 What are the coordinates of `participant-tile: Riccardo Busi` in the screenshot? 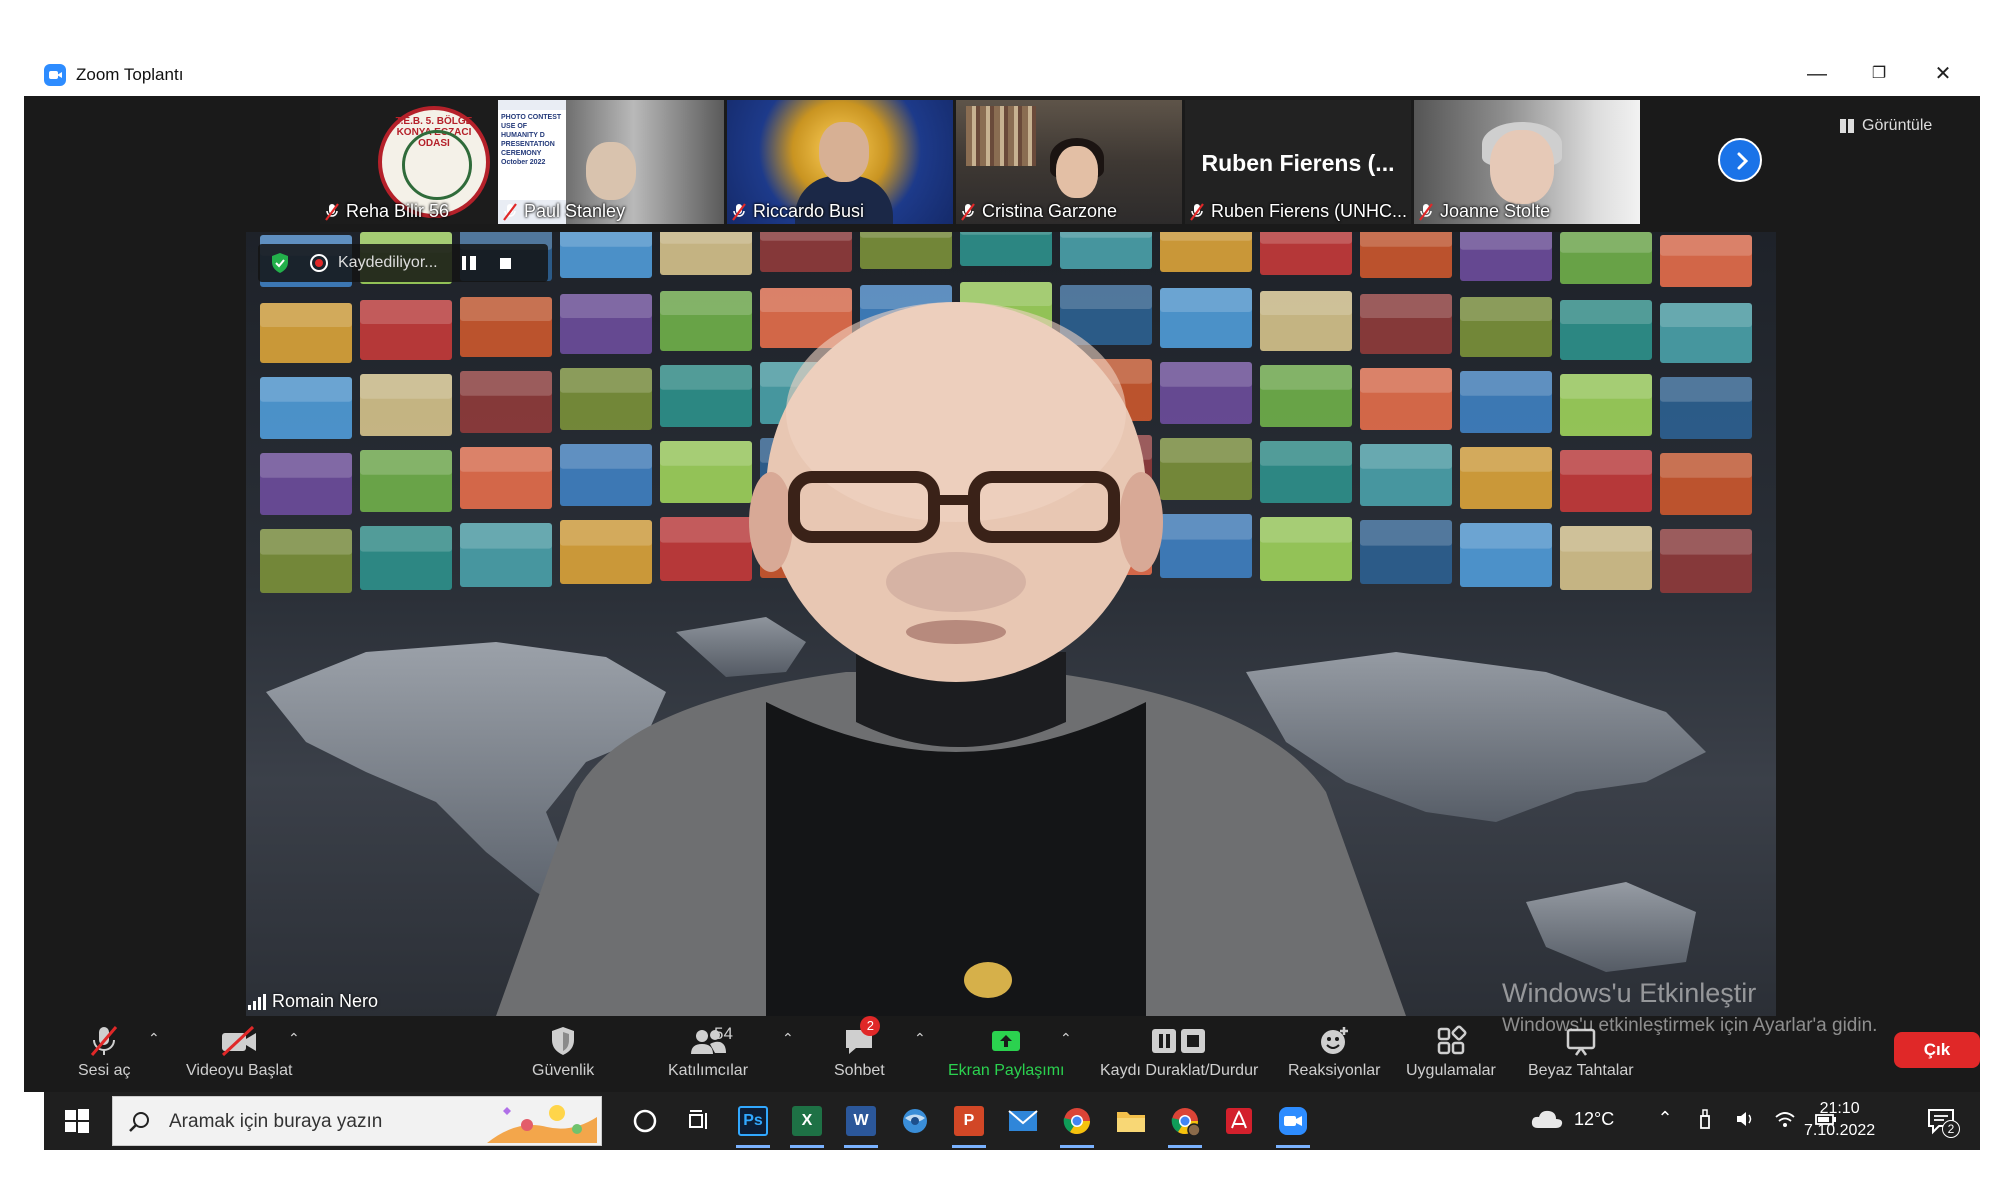 It's located at (840, 162).